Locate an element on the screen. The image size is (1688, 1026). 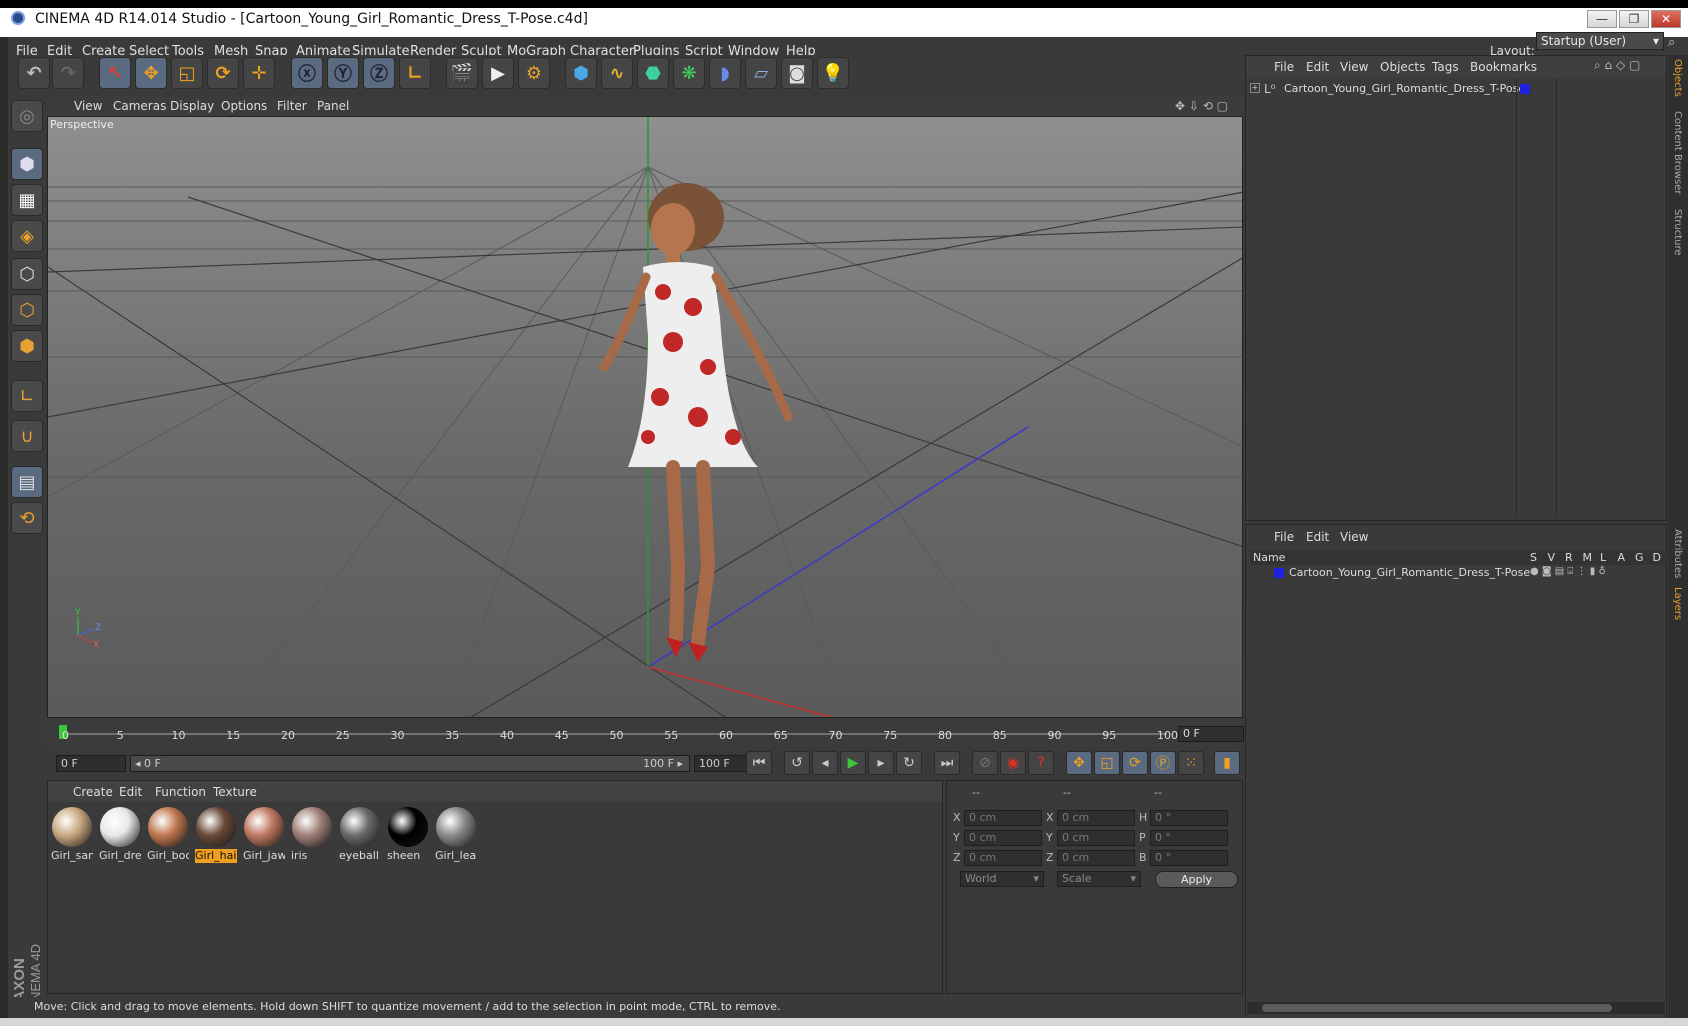
play-icon: ▶ is located at coordinates (853, 763).